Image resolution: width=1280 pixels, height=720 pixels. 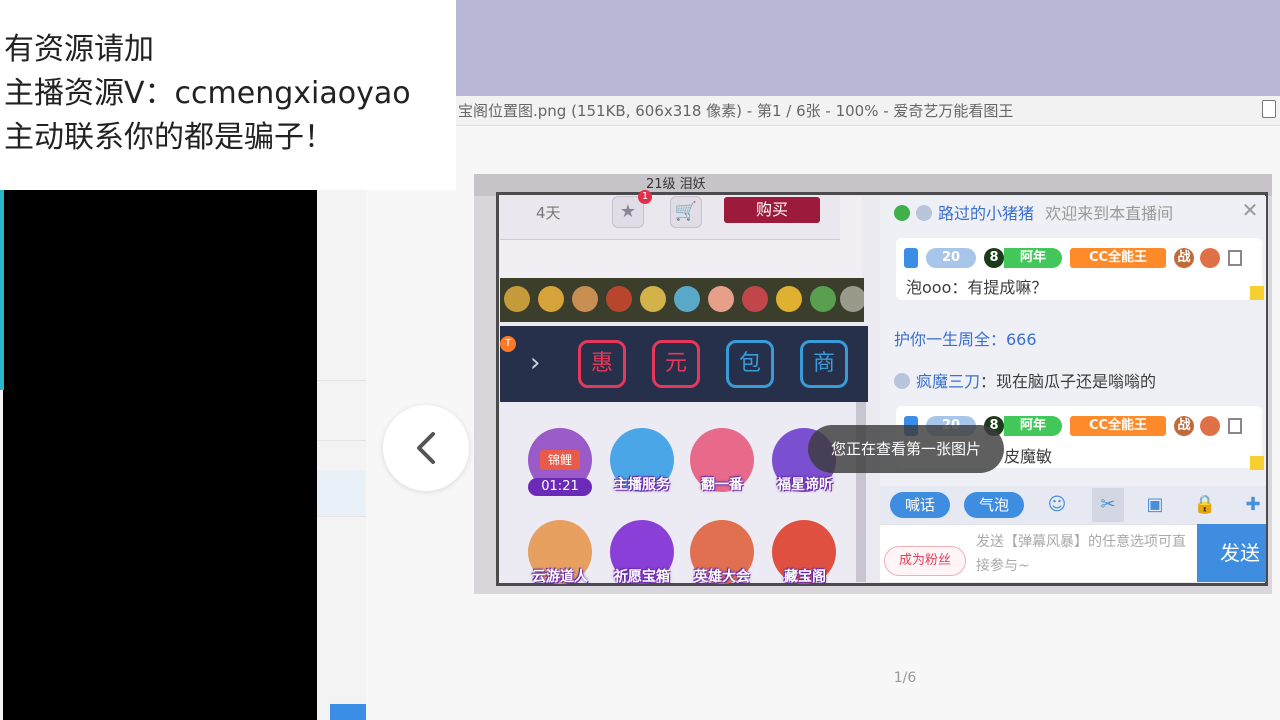 I want to click on puzzle-icon: ✚, so click(x=1253, y=504).